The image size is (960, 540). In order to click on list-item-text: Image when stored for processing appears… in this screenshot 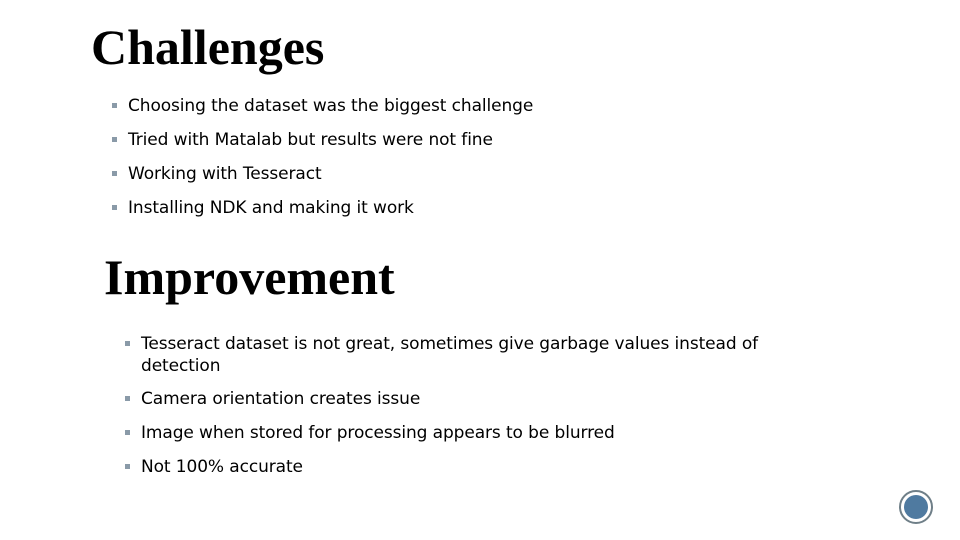, I will do `click(378, 433)`.